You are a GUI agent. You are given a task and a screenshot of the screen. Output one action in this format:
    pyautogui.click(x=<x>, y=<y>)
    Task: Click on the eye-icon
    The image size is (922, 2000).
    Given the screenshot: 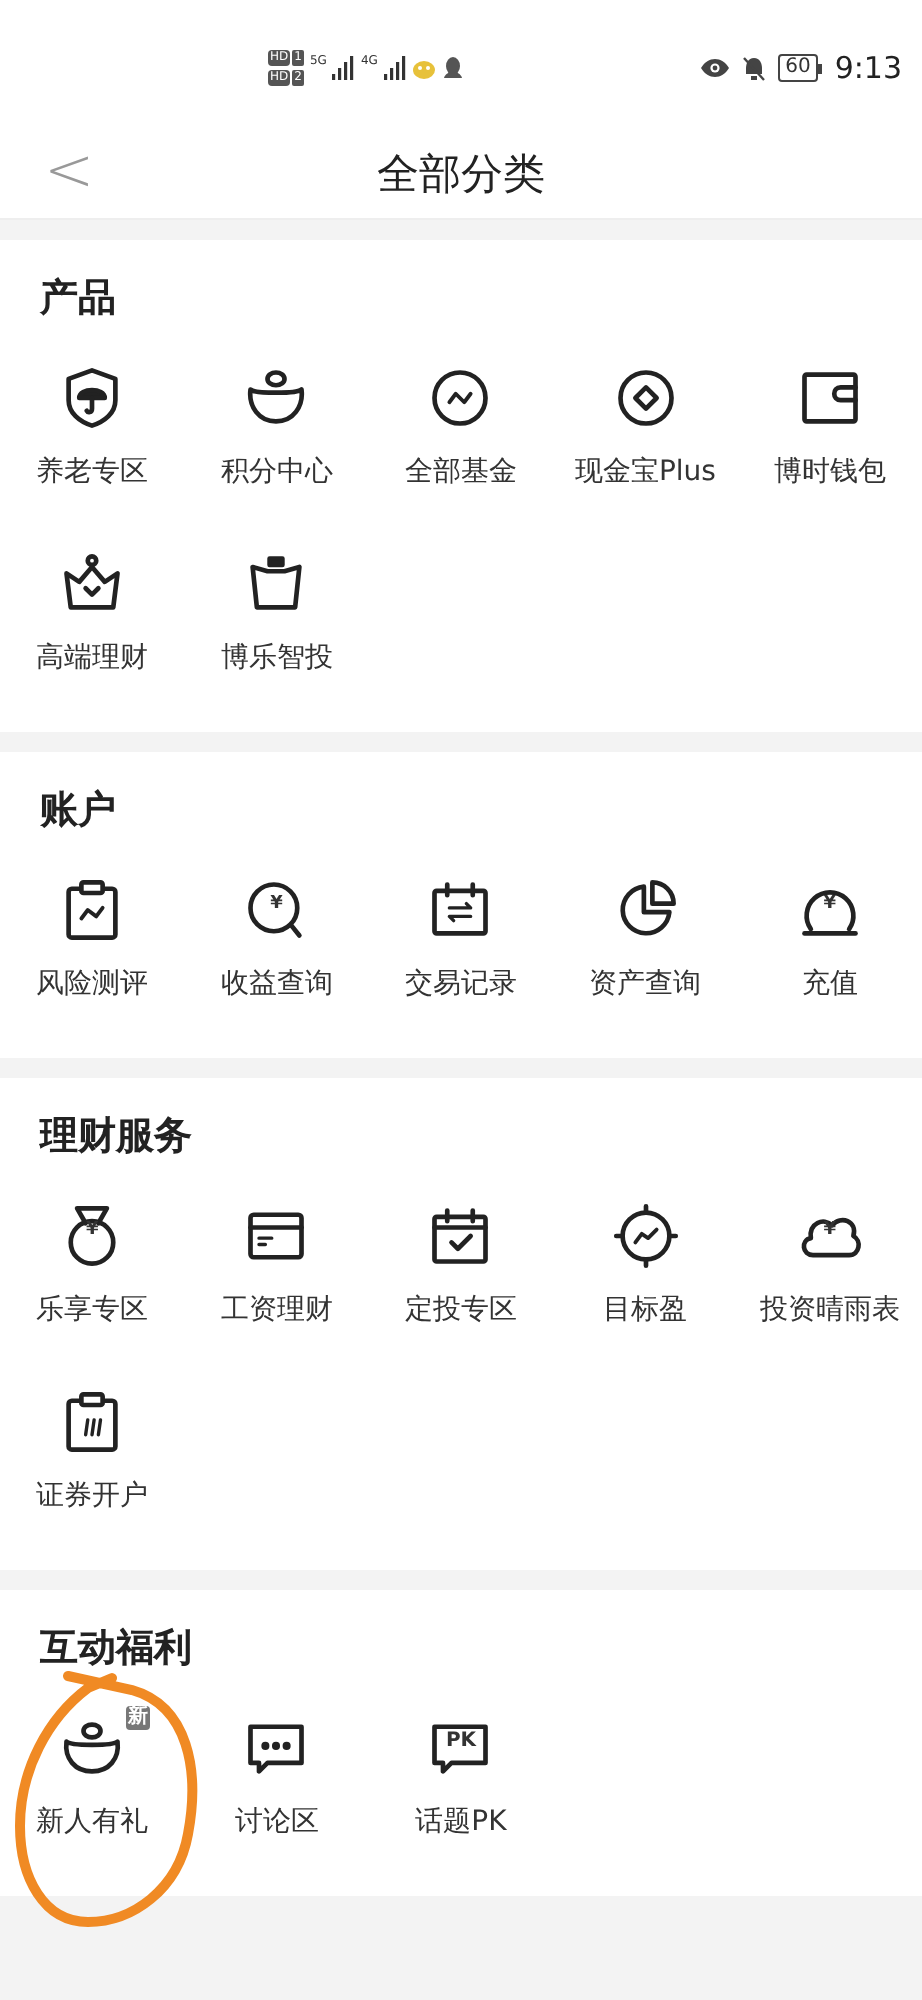 What is the action you would take?
    pyautogui.click(x=714, y=68)
    